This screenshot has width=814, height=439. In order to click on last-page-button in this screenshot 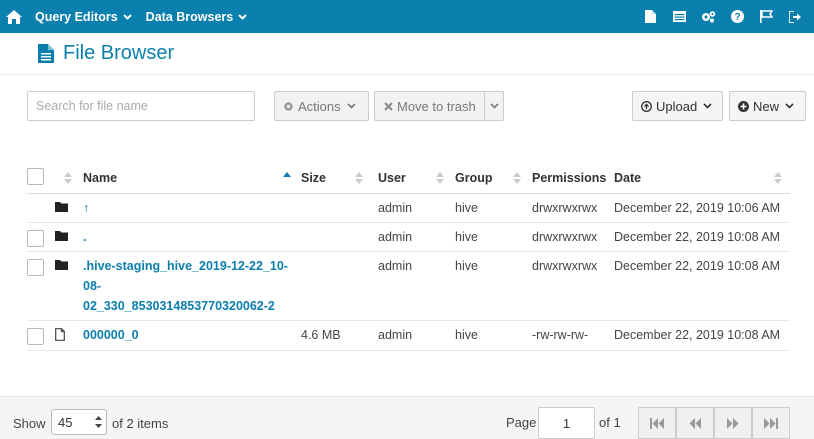, I will do `click(771, 423)`.